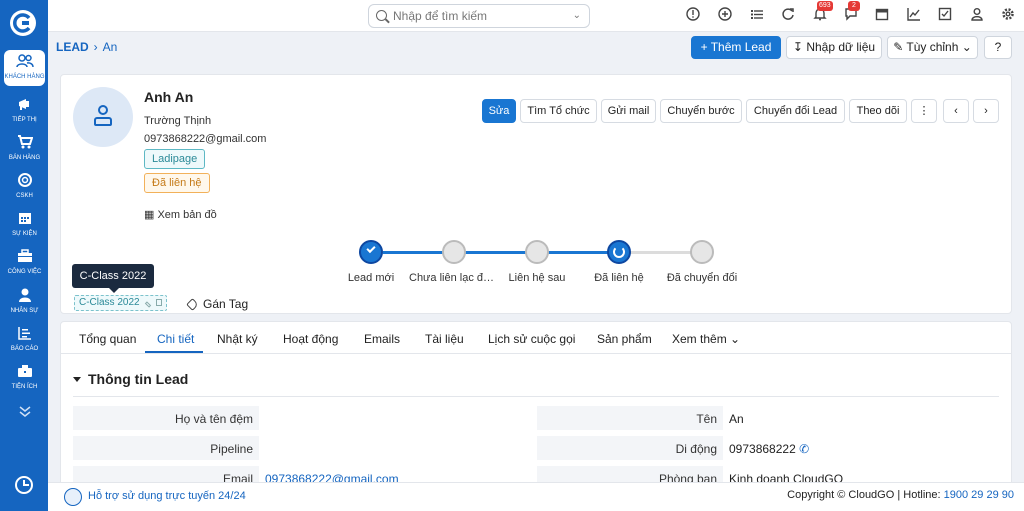  Describe the element at coordinates (213, 419) in the screenshot. I see `field-label: Họ và tên đệm` at that location.